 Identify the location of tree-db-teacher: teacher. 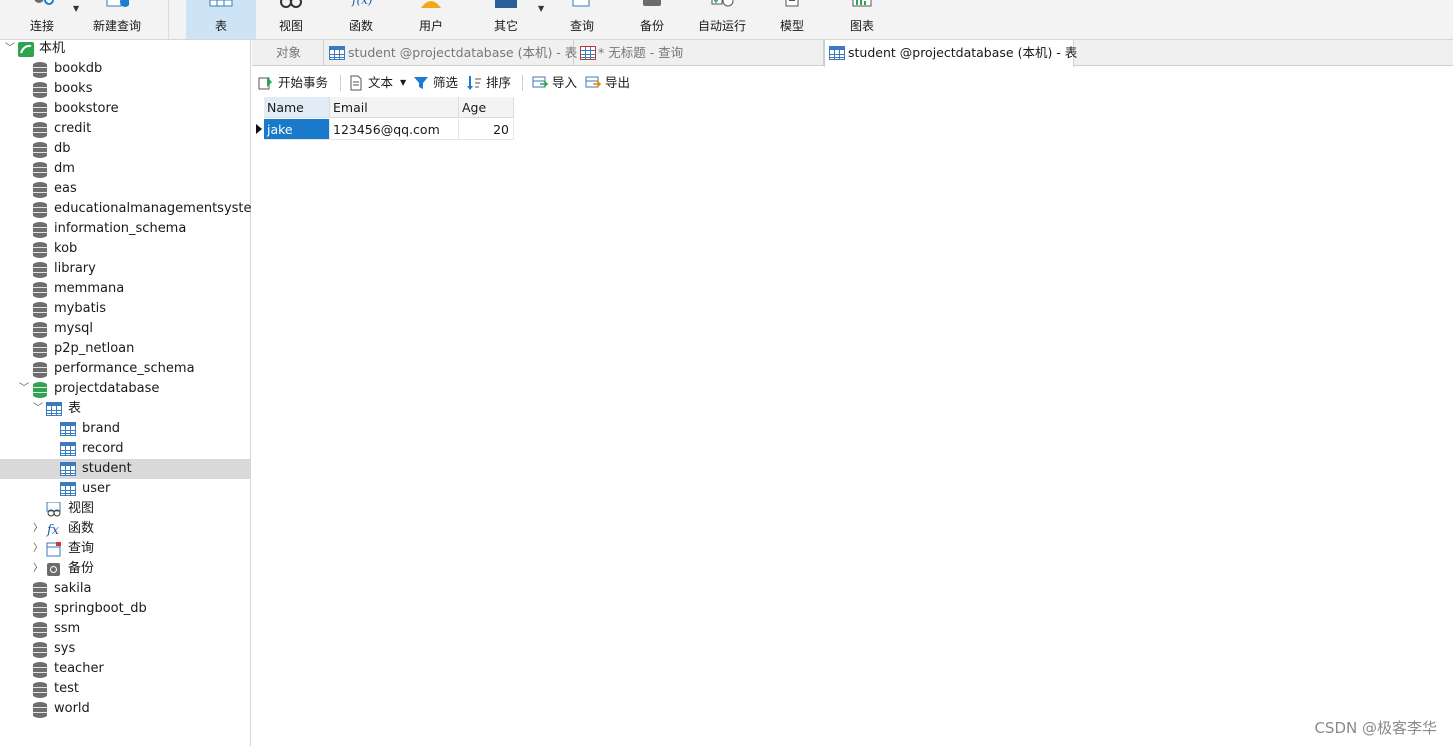
(125, 669).